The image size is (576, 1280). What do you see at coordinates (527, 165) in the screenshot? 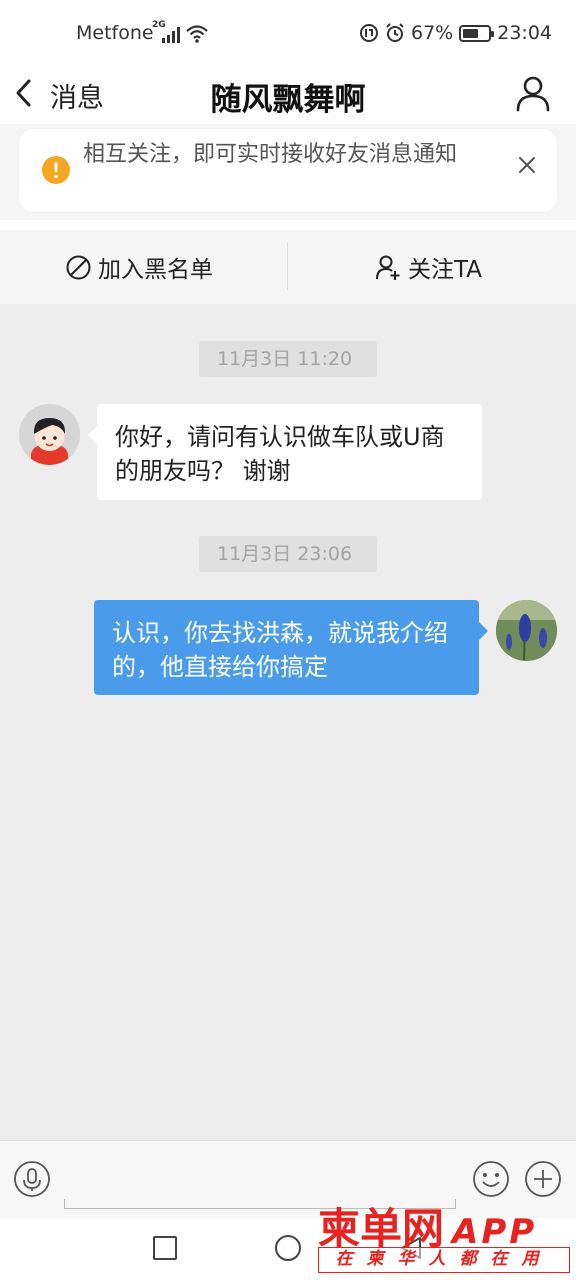
I see `close-icon` at bounding box center [527, 165].